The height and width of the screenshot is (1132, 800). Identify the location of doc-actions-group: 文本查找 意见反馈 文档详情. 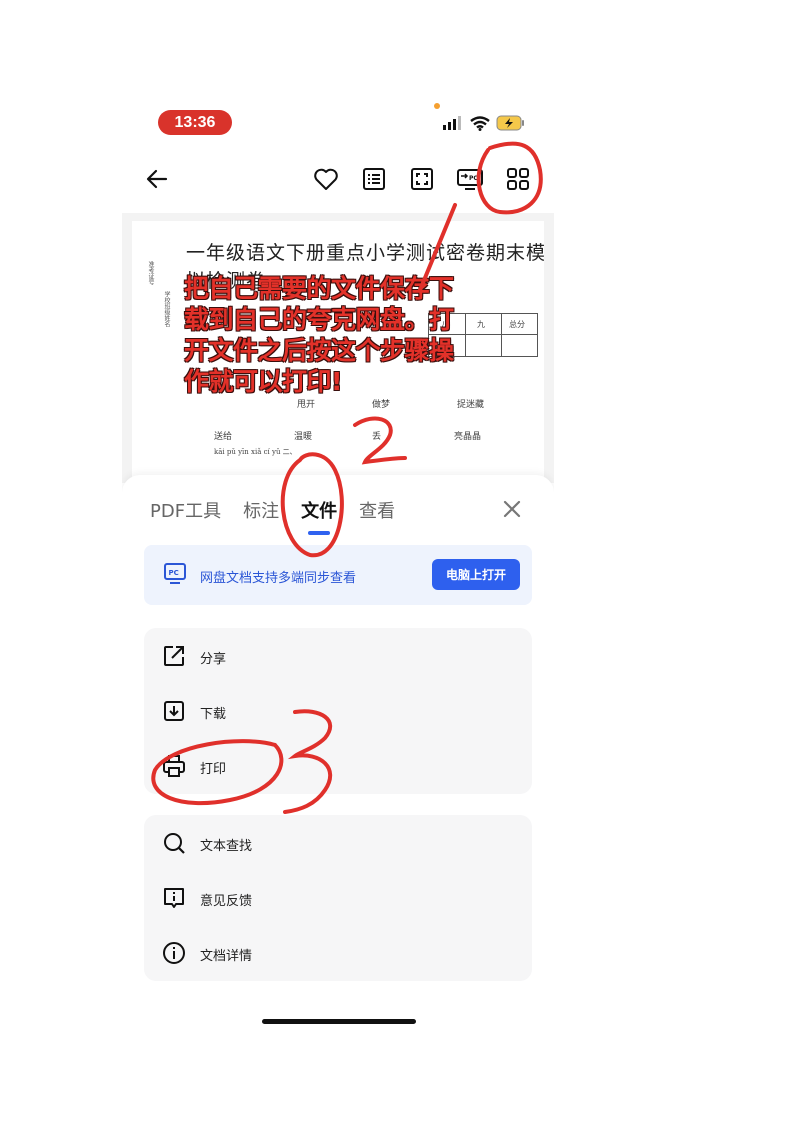
(338, 898).